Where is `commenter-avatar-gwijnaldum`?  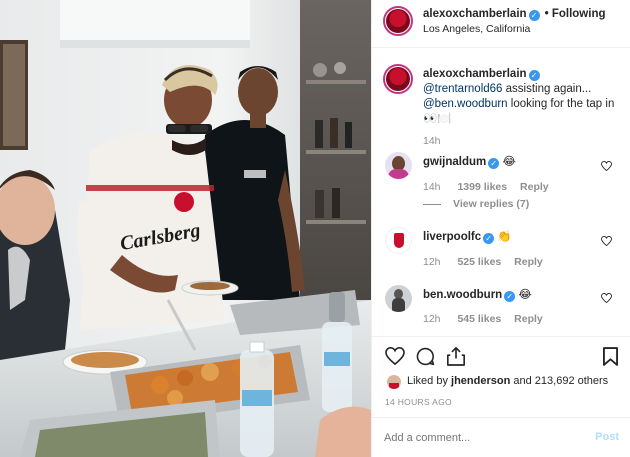
commenter-avatar-gwijnaldum is located at coordinates (398, 165).